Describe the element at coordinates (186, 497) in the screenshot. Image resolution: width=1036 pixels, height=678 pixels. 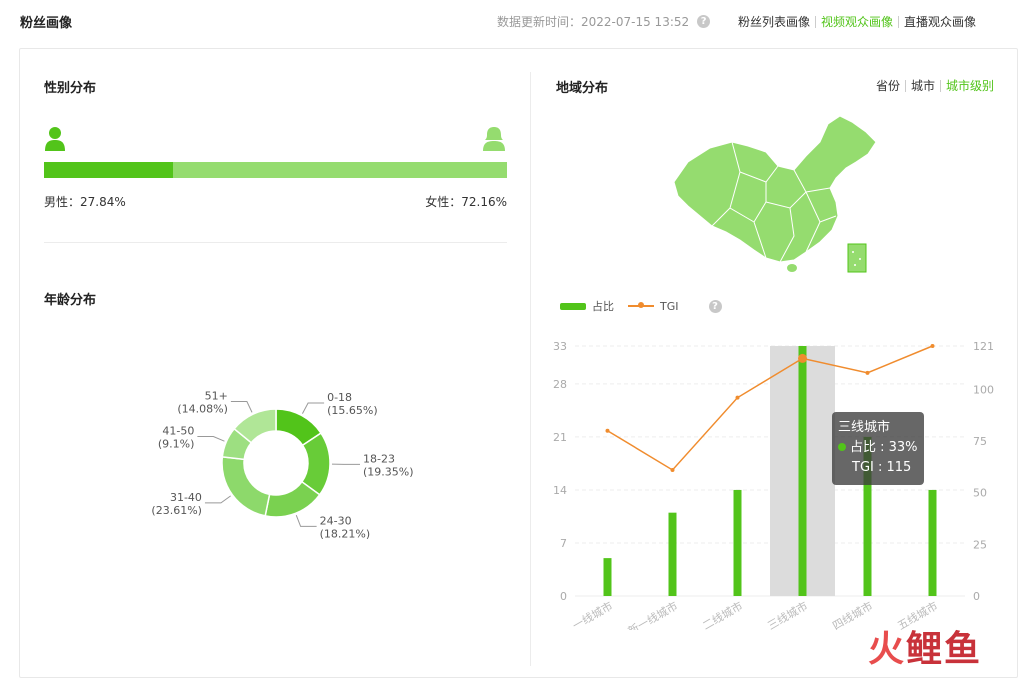
I see `age-category-label: 31-40` at that location.